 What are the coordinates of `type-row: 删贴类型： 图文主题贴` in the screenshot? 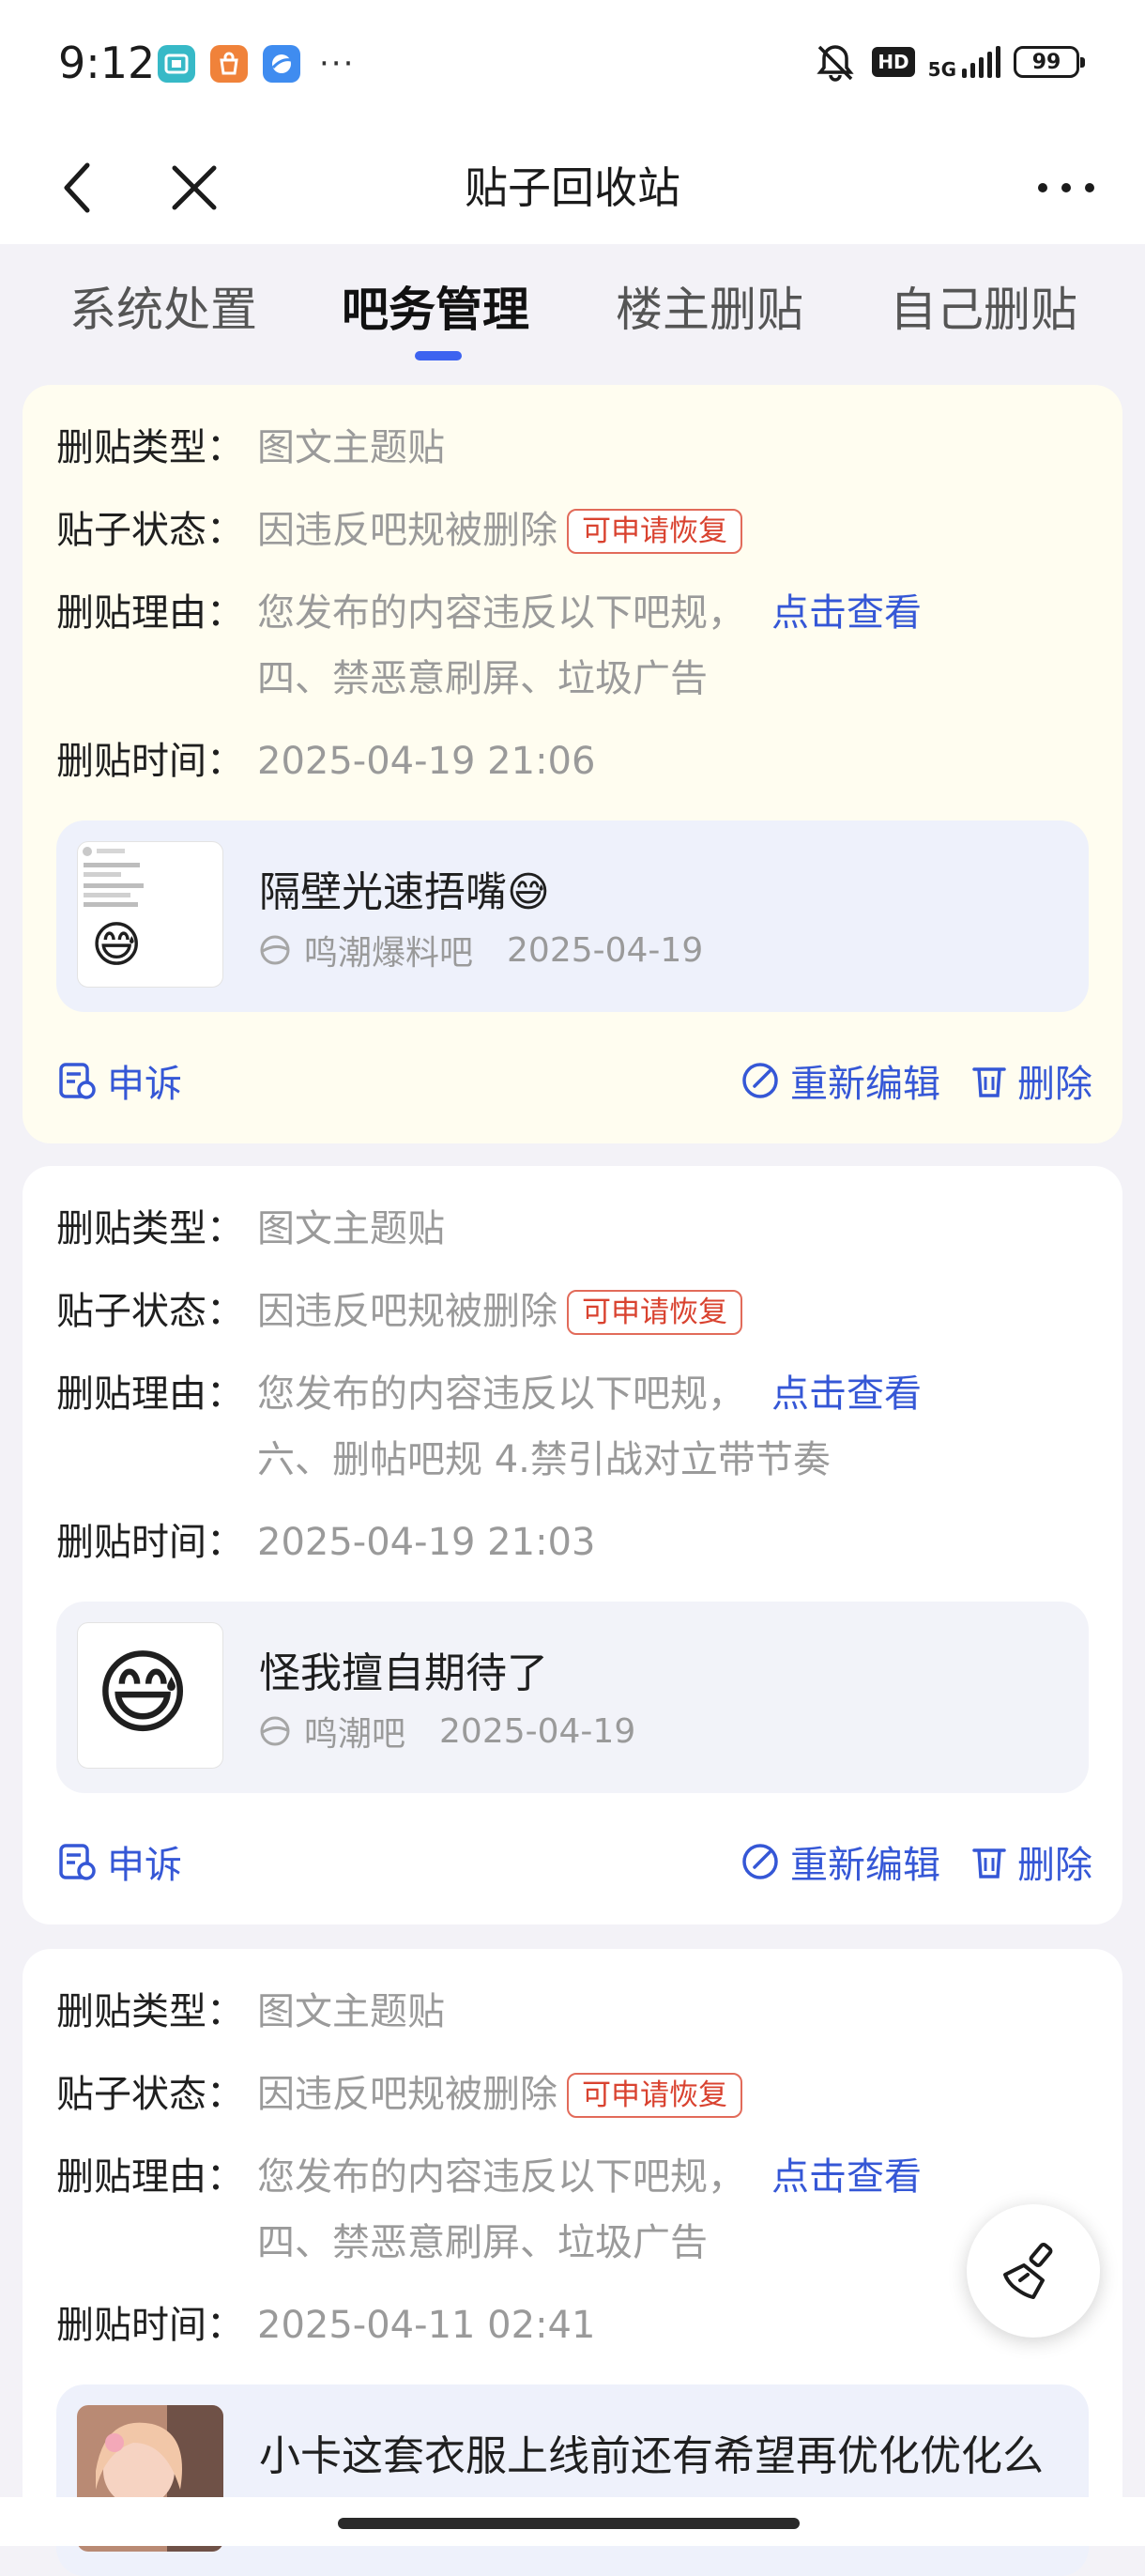 It's located at (250, 448).